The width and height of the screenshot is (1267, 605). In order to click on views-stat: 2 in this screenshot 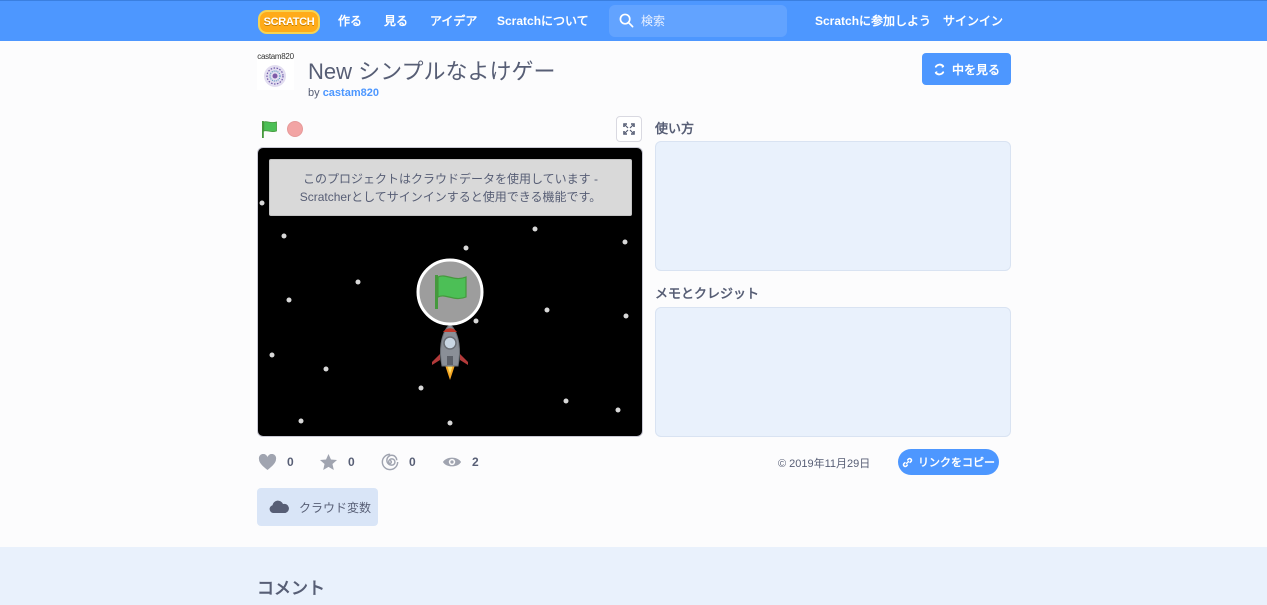, I will do `click(460, 462)`.